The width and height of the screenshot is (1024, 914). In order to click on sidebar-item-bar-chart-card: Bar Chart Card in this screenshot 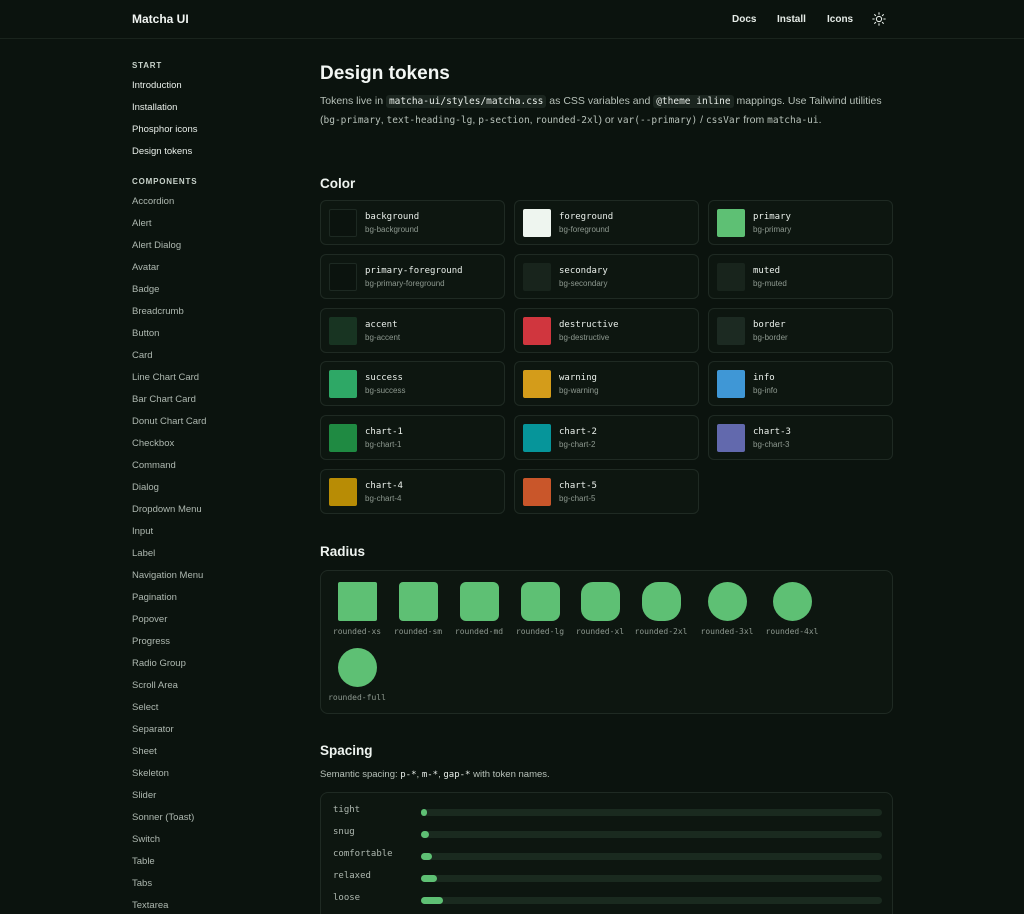, I will do `click(212, 400)`.